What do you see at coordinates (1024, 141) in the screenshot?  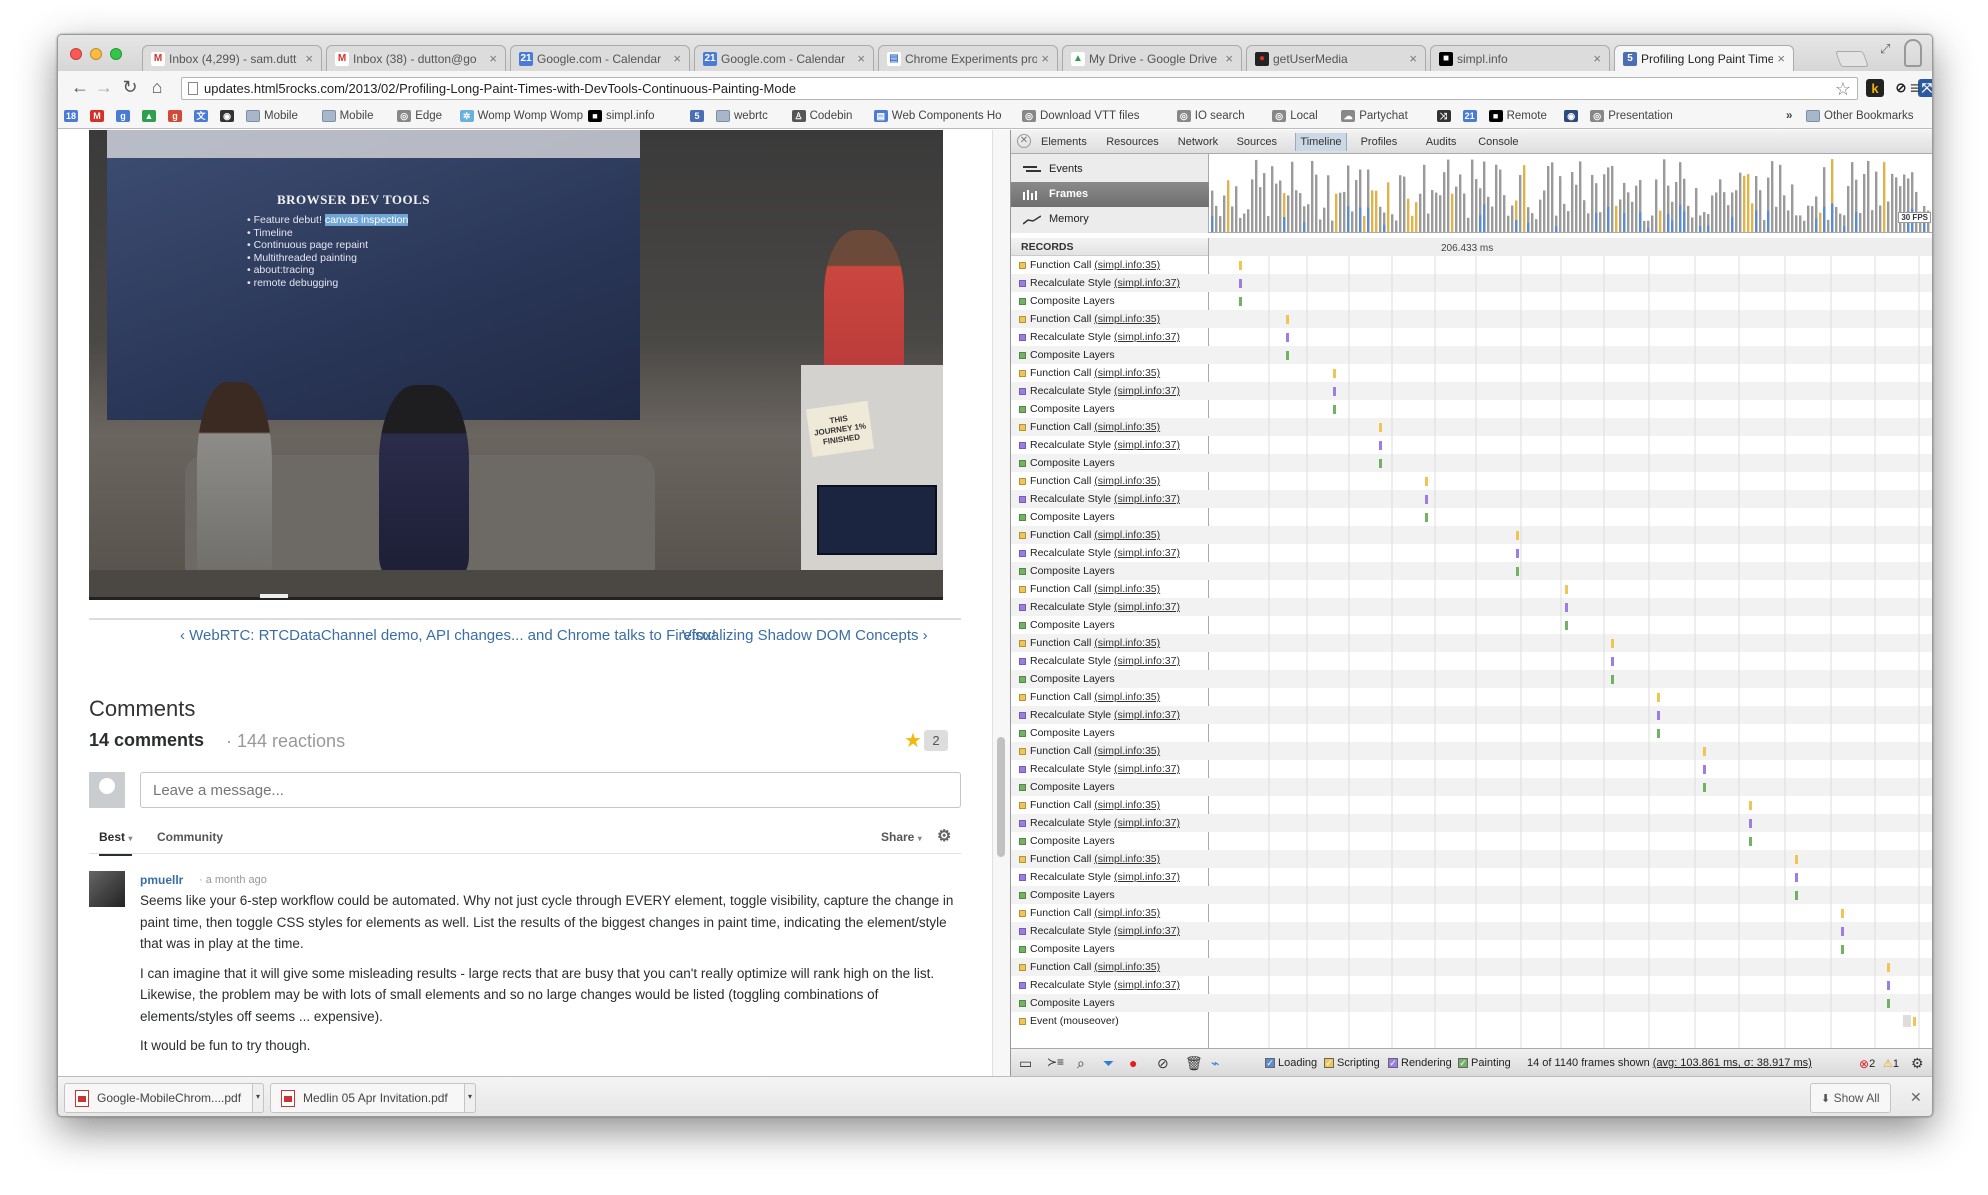 I see `devtools-close-icon: ✕` at bounding box center [1024, 141].